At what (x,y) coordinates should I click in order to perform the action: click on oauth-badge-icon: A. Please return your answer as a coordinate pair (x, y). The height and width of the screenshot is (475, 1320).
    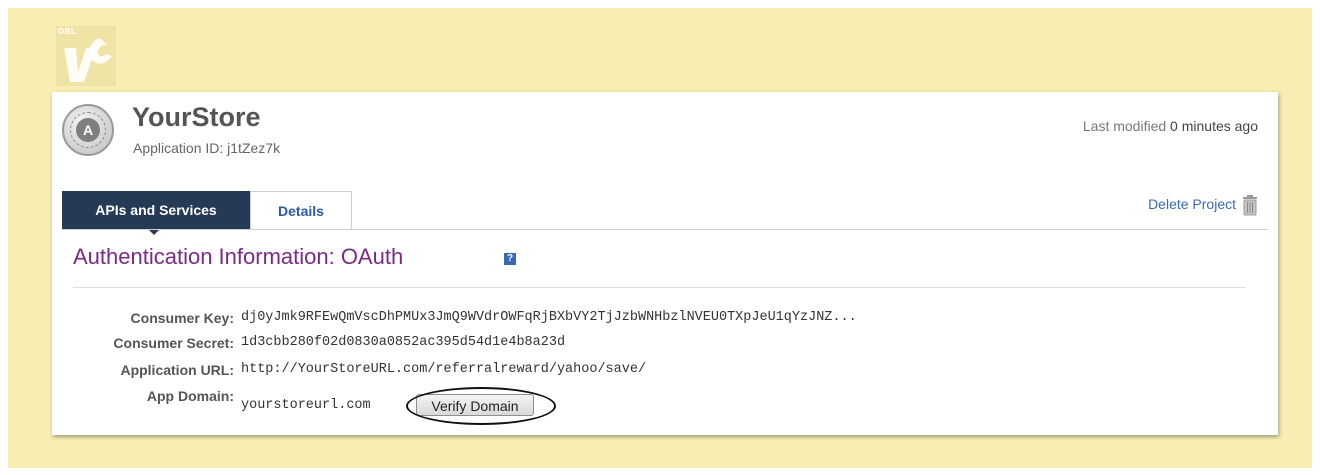
    Looking at the image, I should click on (88, 130).